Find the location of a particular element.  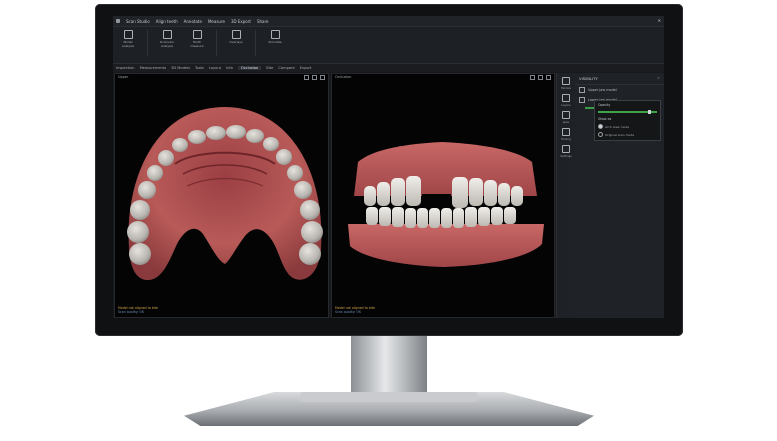

sidebar-label: Tooling is located at coordinates (566, 139).